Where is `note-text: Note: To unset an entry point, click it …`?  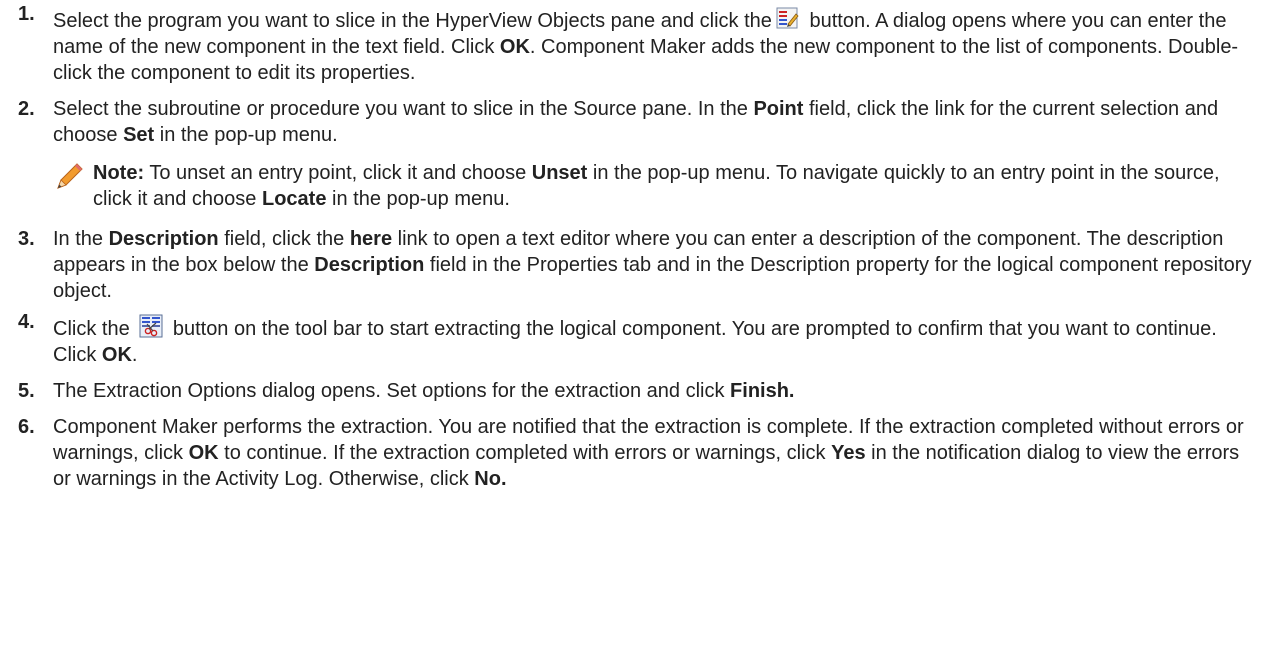 note-text: Note: To unset an entry point, click it … is located at coordinates (656, 186).